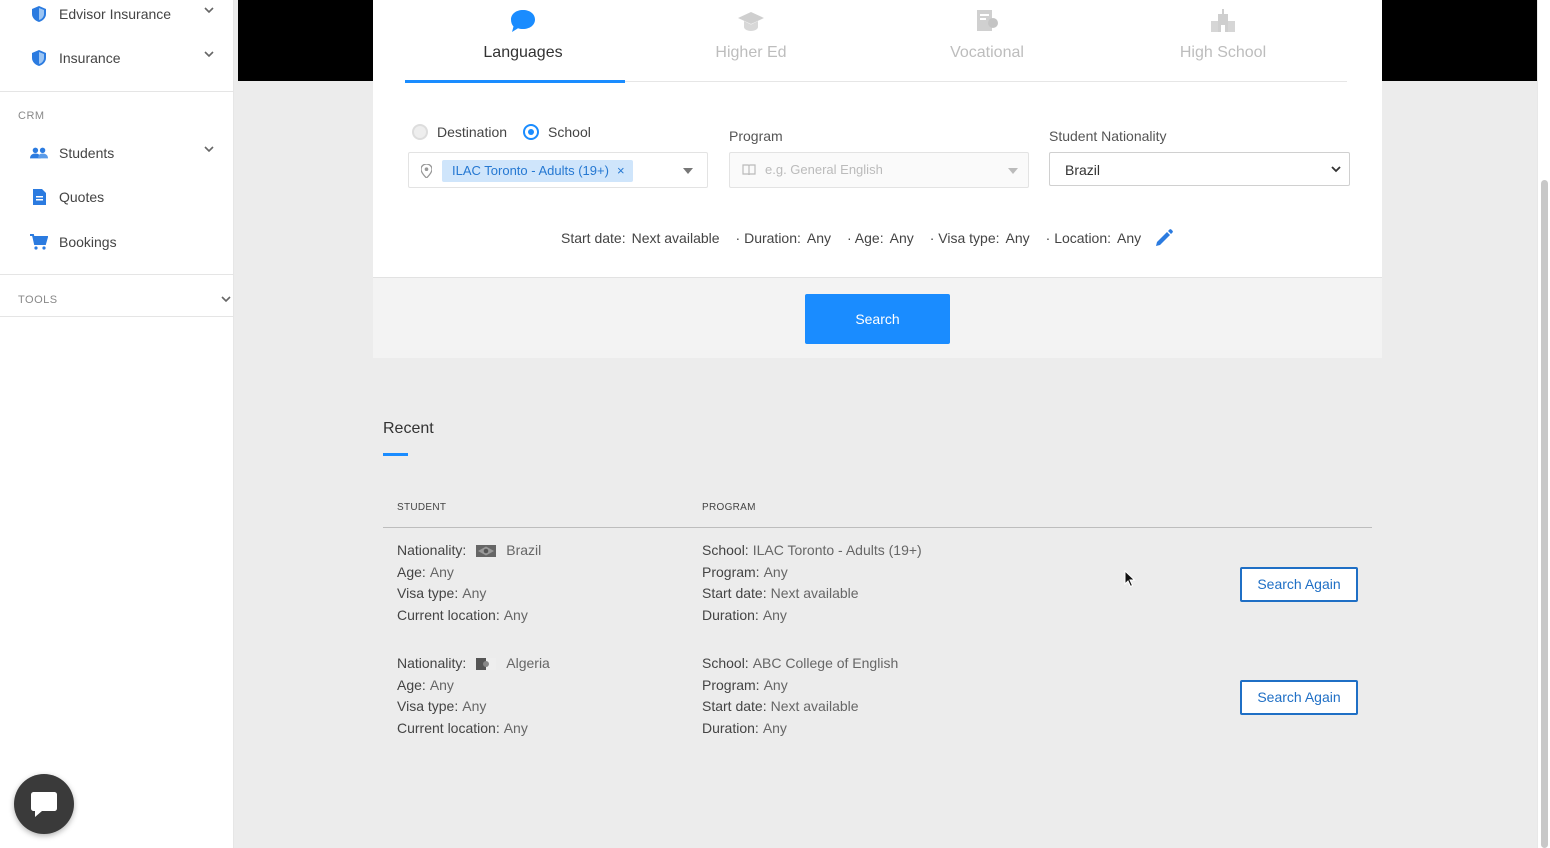 The width and height of the screenshot is (1550, 848). What do you see at coordinates (1108, 136) in the screenshot?
I see `nationality-label: Student Nationality` at bounding box center [1108, 136].